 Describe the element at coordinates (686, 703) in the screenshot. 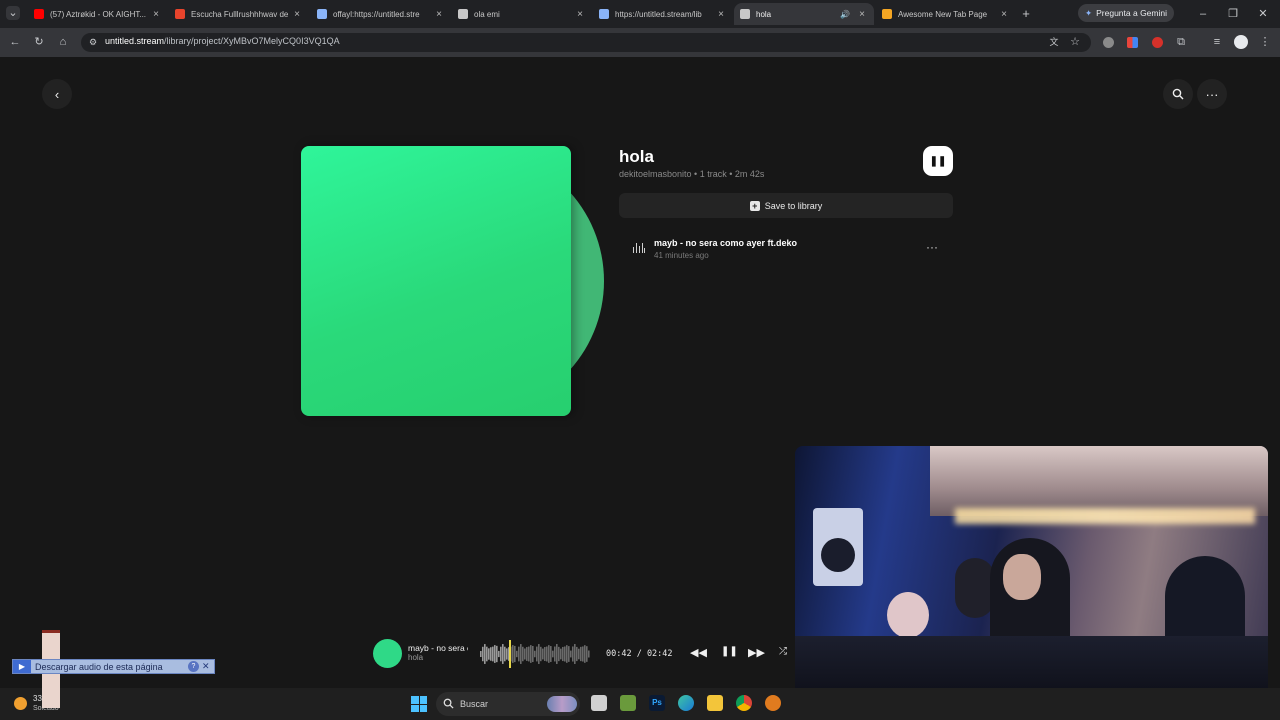

I see `edge-icon` at that location.